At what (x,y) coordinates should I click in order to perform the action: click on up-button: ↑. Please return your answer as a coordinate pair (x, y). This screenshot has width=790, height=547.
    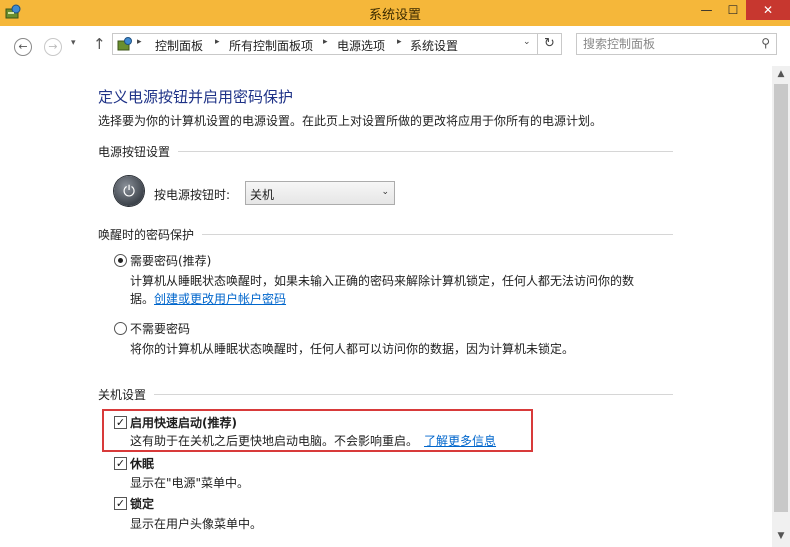
    Looking at the image, I should click on (99, 44).